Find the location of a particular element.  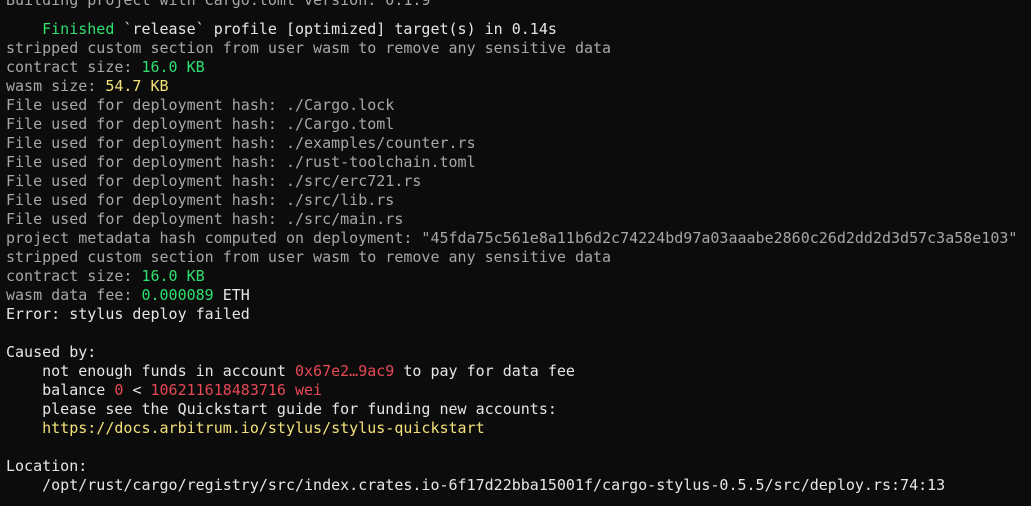

funds-suffix: to pay for data fee is located at coordinates (489, 371).